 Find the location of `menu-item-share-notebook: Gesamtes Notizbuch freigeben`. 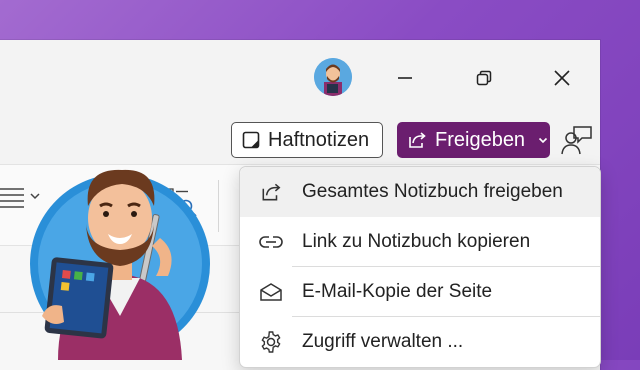

menu-item-share-notebook: Gesamtes Notizbuch freigeben is located at coordinates (420, 192).